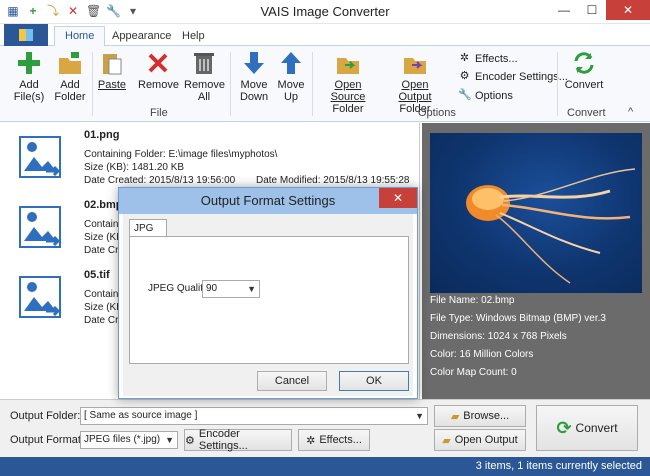  What do you see at coordinates (564, 427) in the screenshot?
I see `convert-refresh-icon: ⟳` at bounding box center [564, 427].